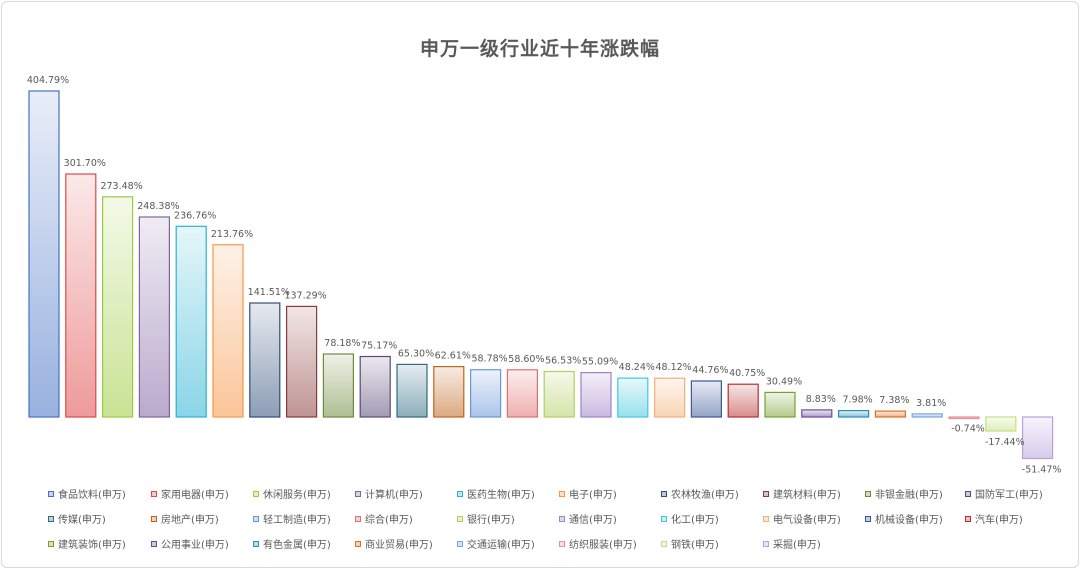 This screenshot has width=1080, height=569. What do you see at coordinates (931, 403) in the screenshot?
I see `data-label-25: 3.81%` at bounding box center [931, 403].